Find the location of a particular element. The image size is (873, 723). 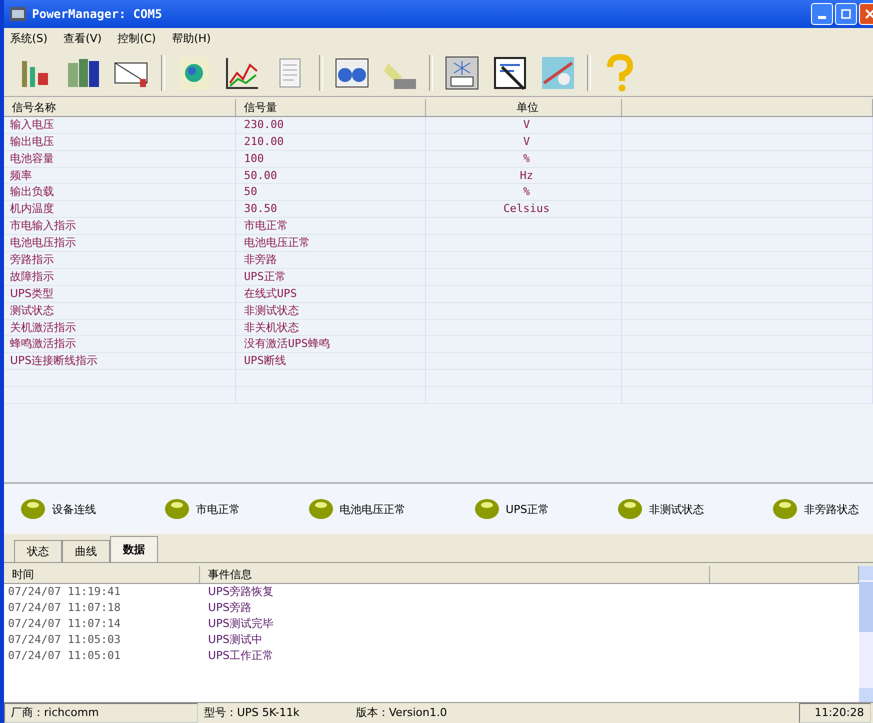

table-cell: UPS测试中 is located at coordinates (235, 639).